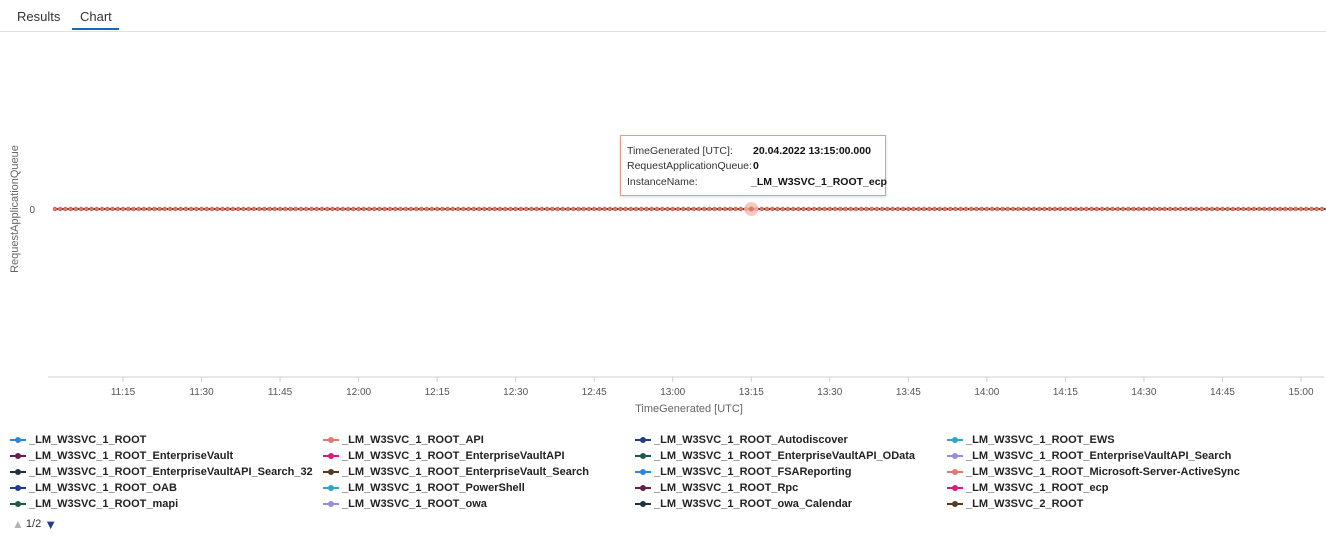  I want to click on legend-item: _LM_W3SVC_2_ROOT, so click(1015, 504).